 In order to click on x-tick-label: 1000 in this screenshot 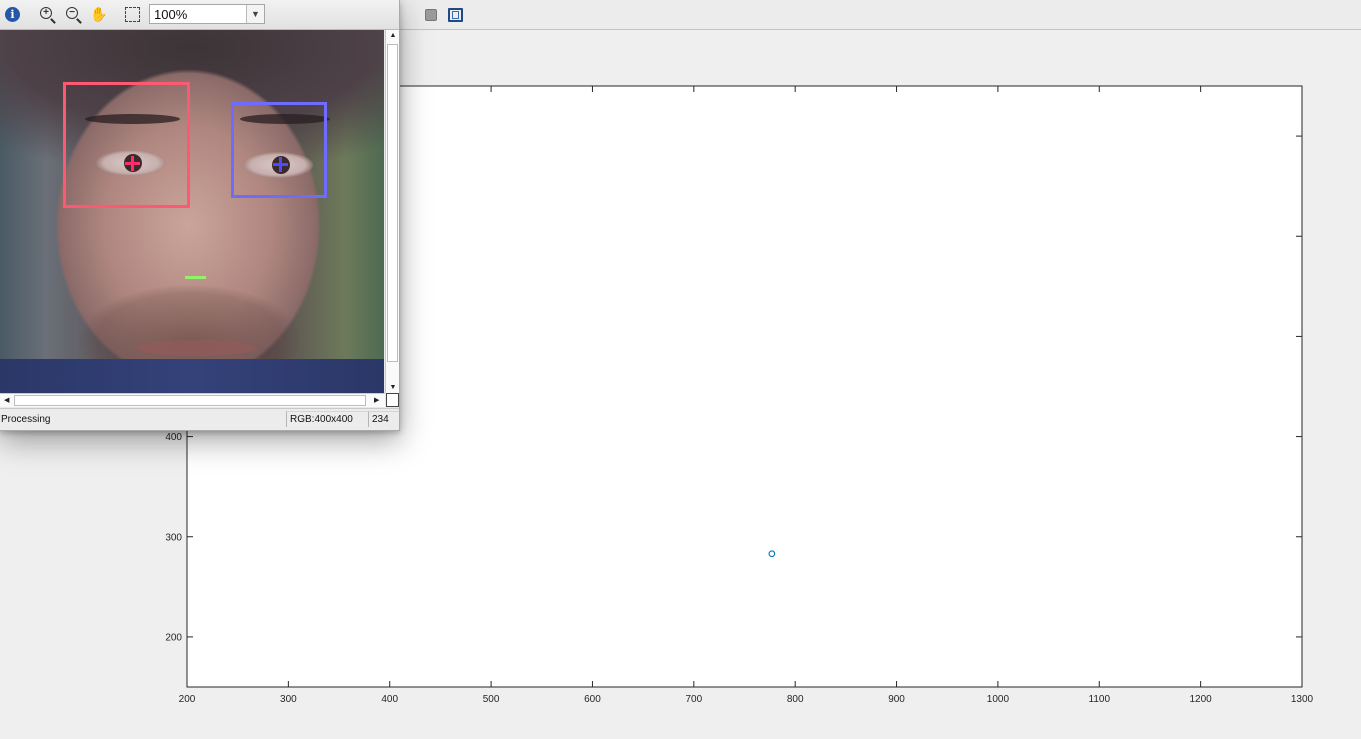, I will do `click(998, 699)`.